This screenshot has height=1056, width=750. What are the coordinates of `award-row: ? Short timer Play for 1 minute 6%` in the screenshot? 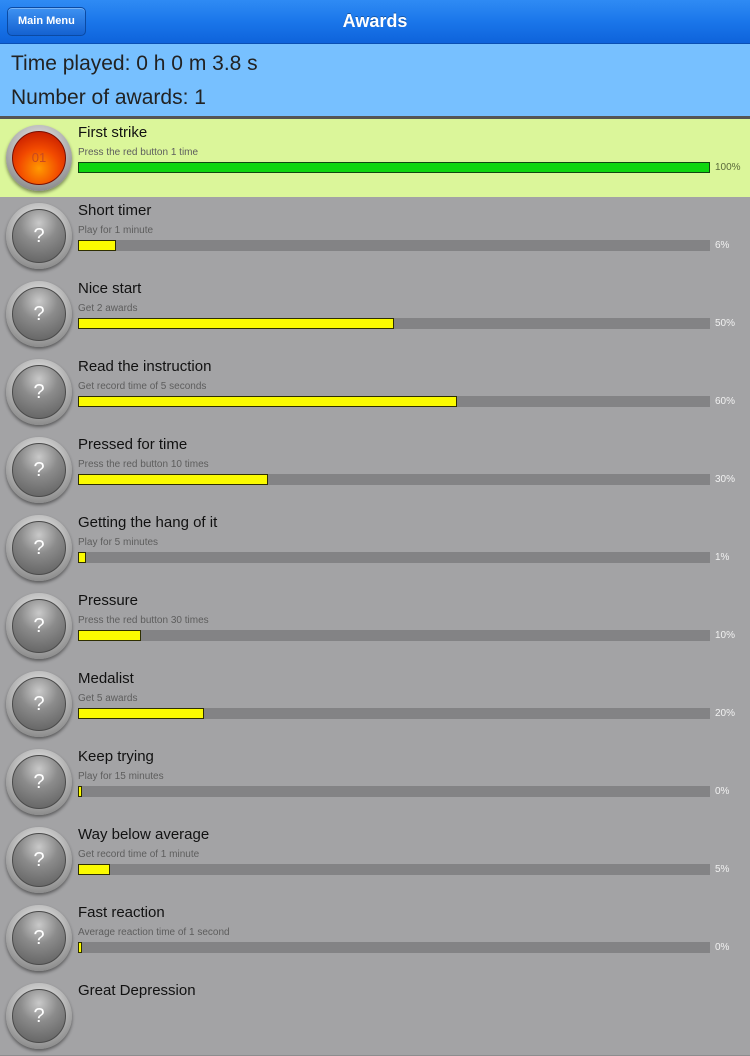 It's located at (375, 236).